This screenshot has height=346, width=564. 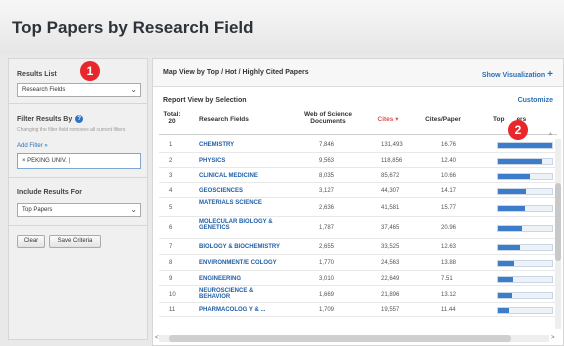 I want to click on scroll-left-icon: <, so click(x=157, y=338).